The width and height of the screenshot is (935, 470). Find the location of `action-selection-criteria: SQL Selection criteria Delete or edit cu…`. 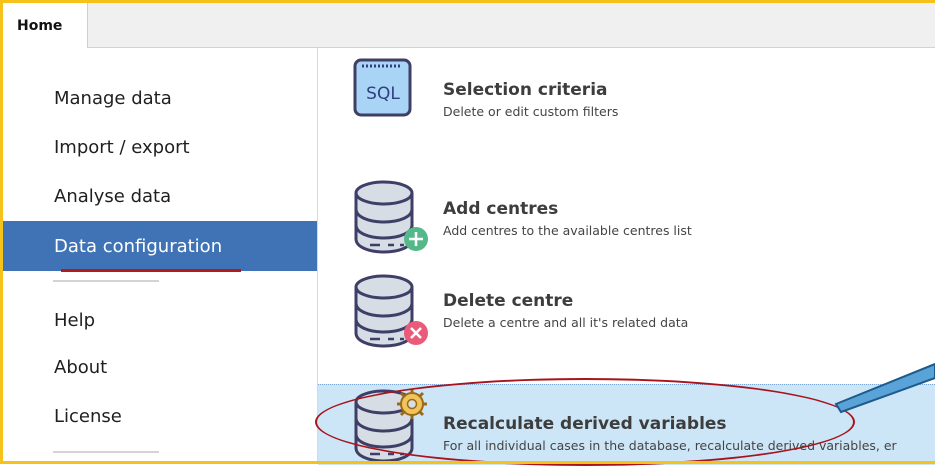

action-selection-criteria: SQL Selection criteria Delete or edit cu… is located at coordinates (626, 94).